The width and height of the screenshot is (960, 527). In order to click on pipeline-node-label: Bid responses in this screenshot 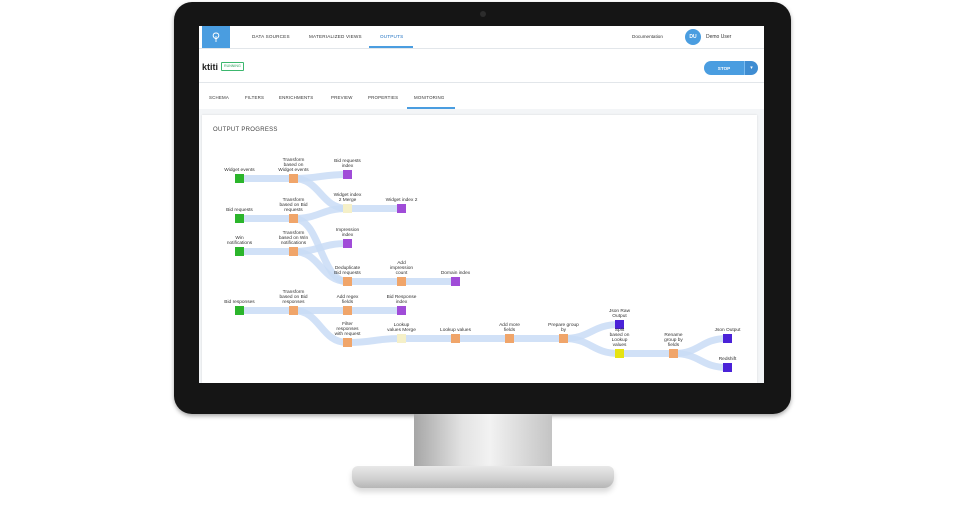, I will do `click(239, 303)`.